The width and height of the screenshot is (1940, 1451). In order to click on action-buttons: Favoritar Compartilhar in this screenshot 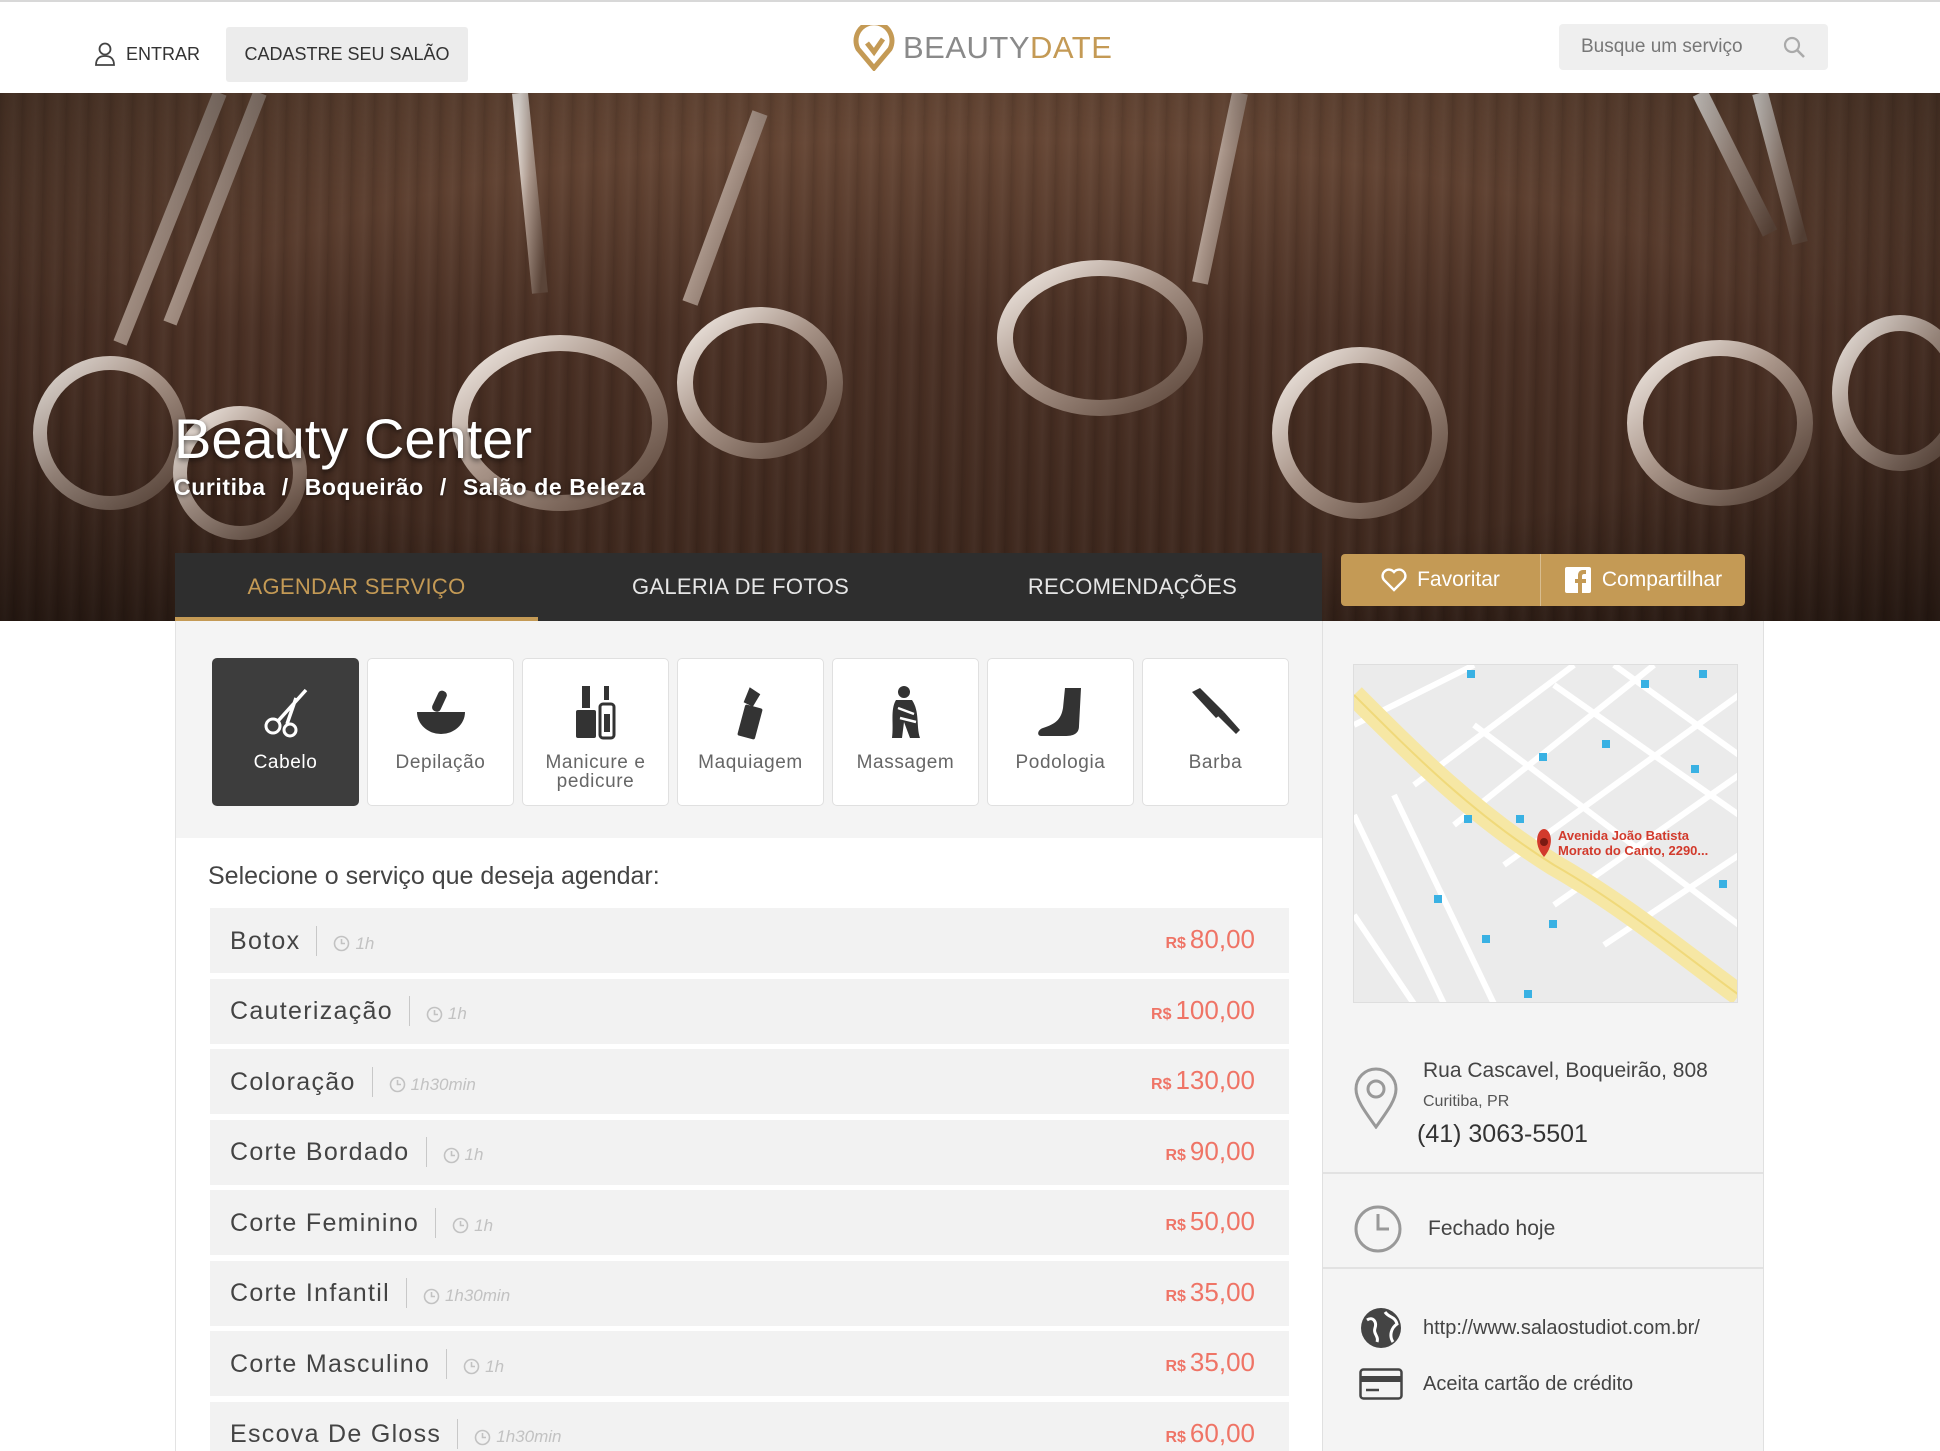, I will do `click(1543, 580)`.